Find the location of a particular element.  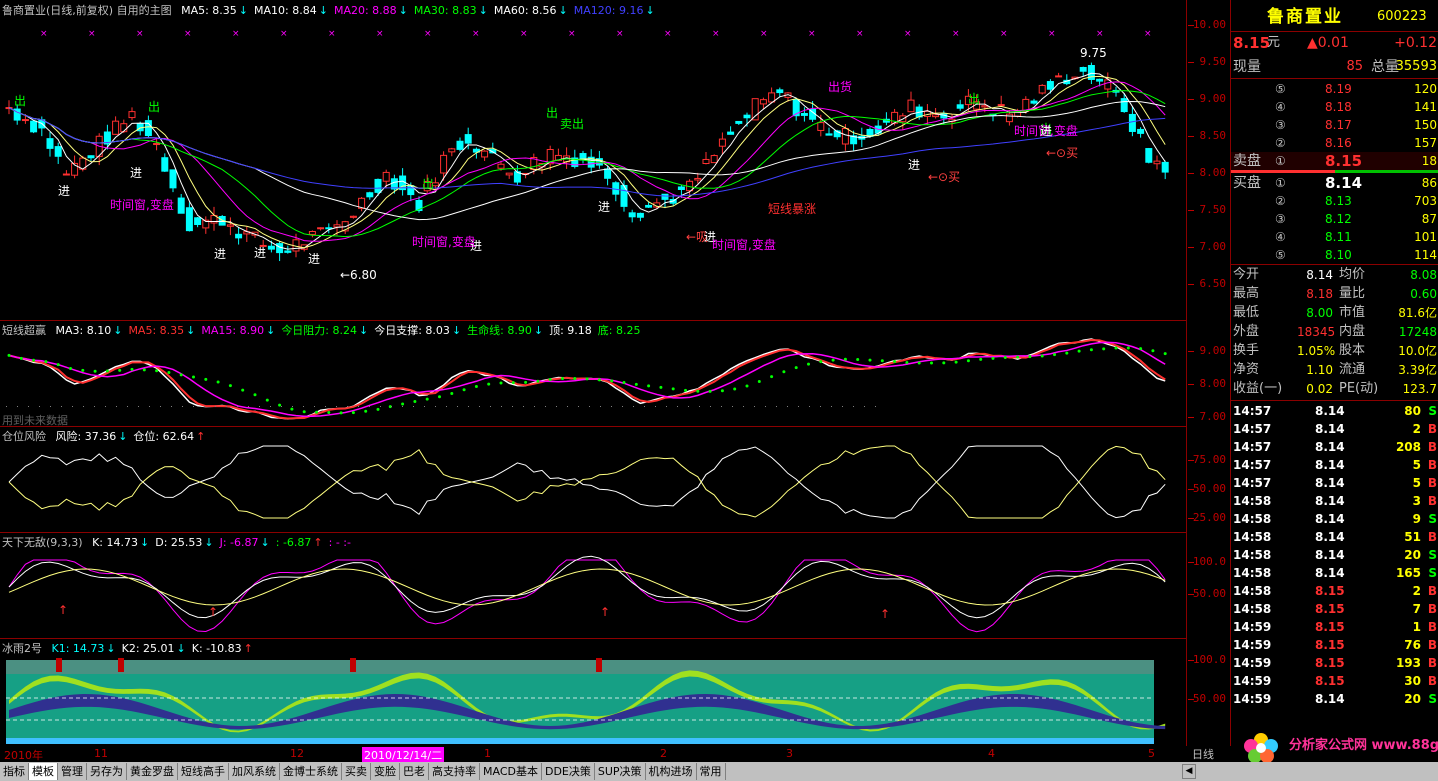

stat-value: 8.18 is located at coordinates (1319, 294).